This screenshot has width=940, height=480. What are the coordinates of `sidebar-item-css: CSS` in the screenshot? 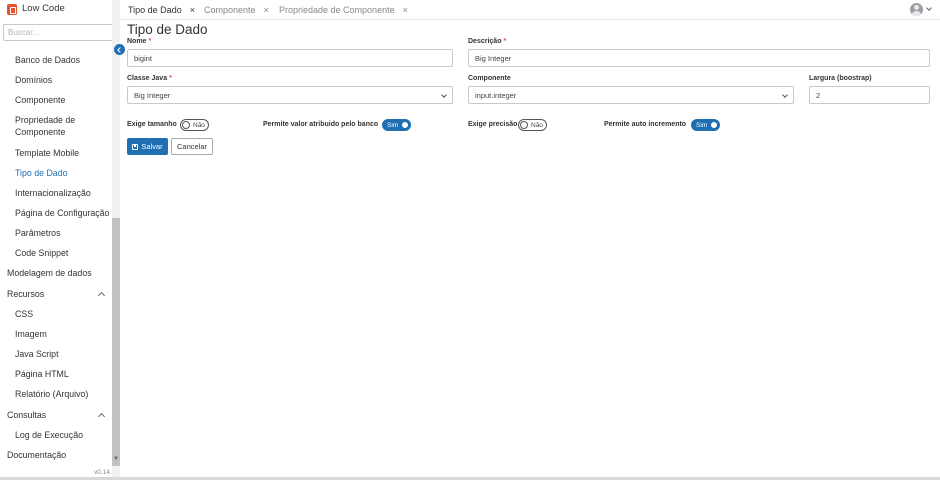 It's located at (24, 314).